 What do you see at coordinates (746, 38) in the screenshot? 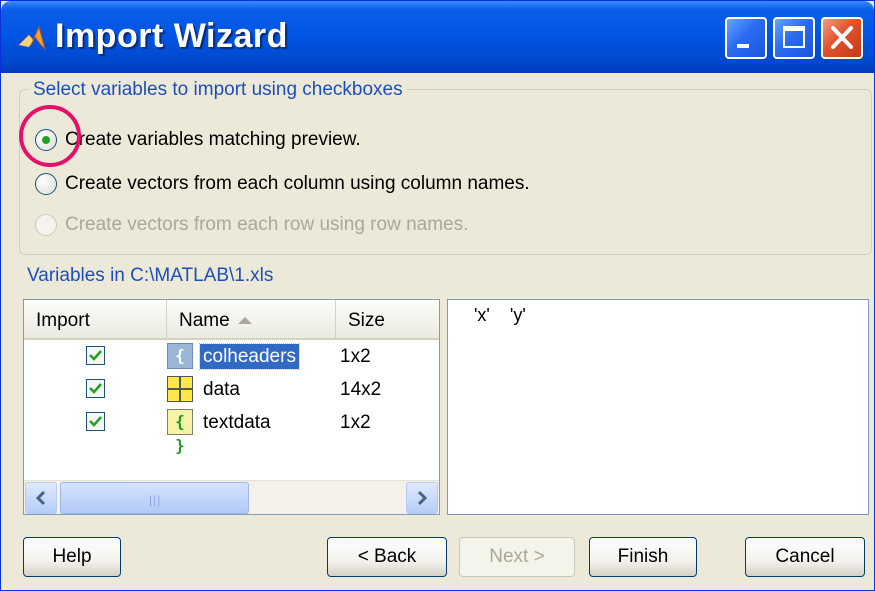
I see `minimize-button` at bounding box center [746, 38].